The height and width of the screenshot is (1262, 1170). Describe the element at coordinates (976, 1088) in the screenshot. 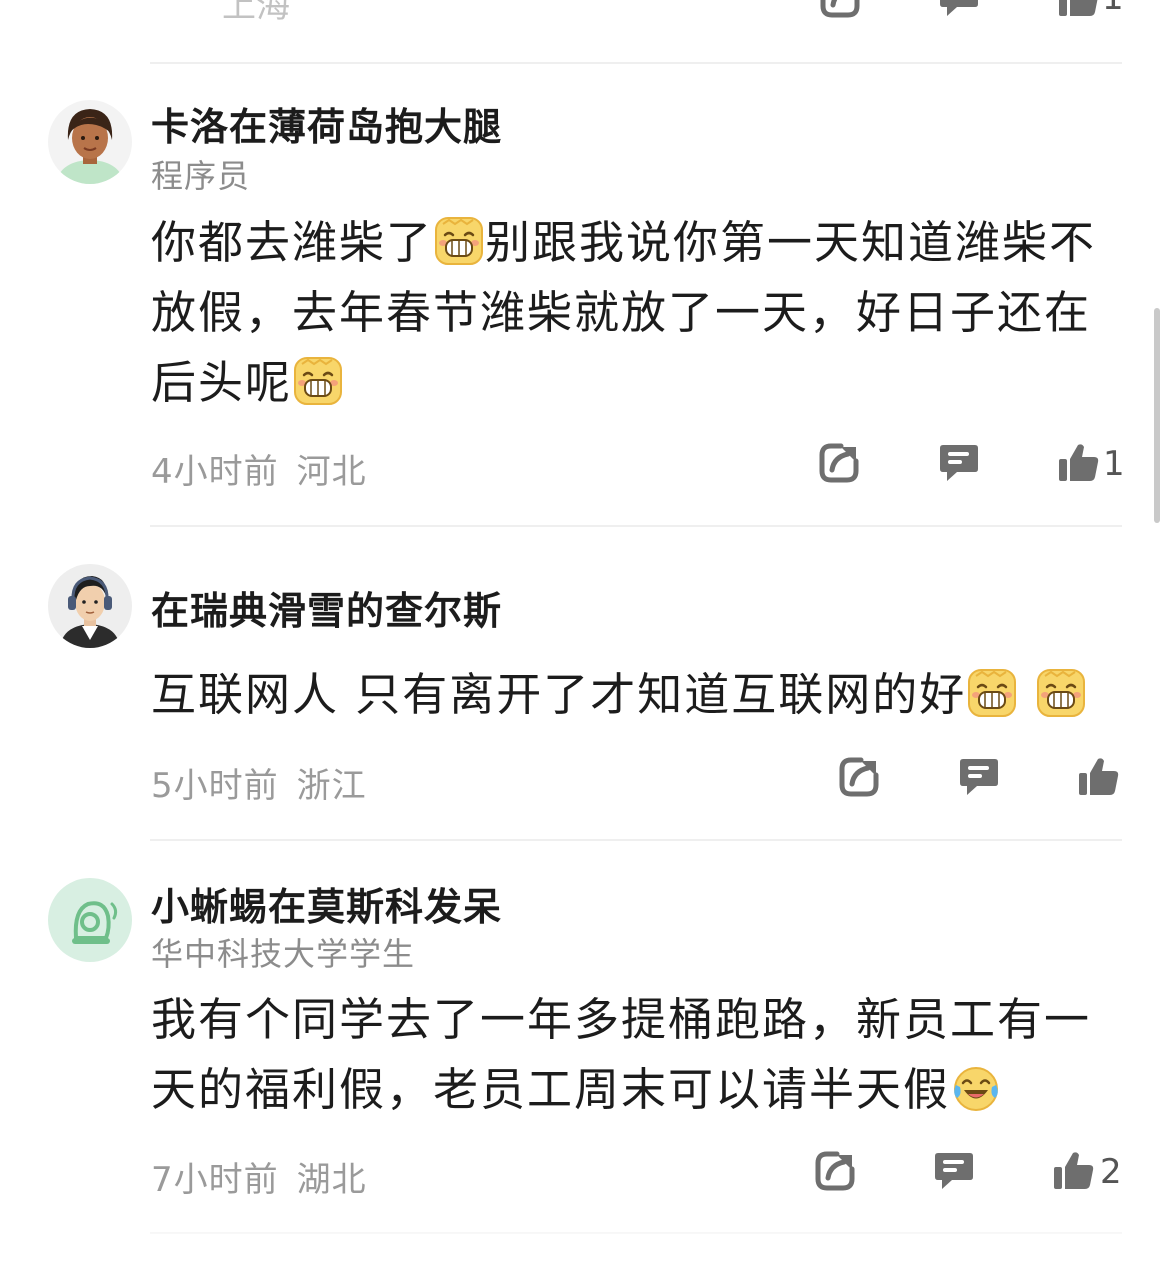

I see `tears-of-joy-emoji` at that location.